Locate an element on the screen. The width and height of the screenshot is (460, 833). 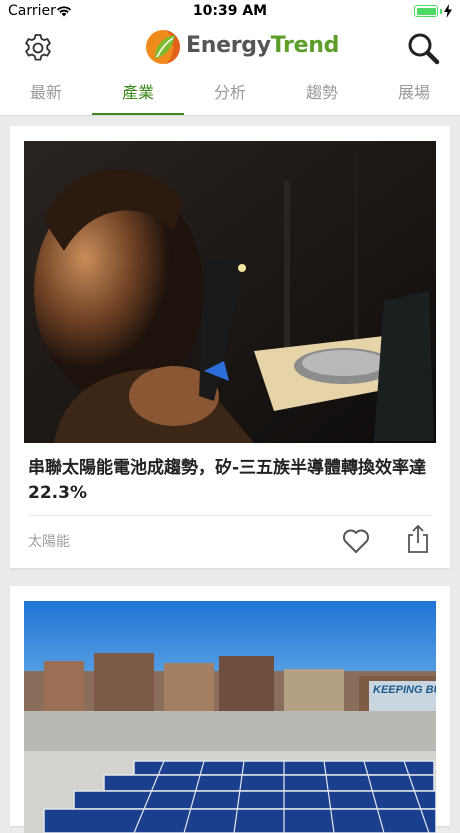
settings-gear-icon is located at coordinates (38, 48).